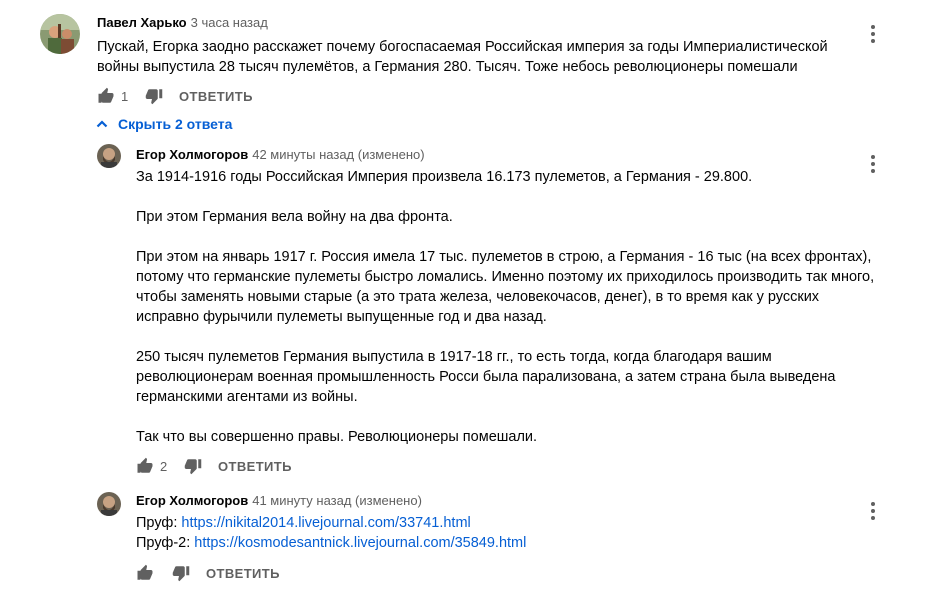 The width and height of the screenshot is (938, 594). What do you see at coordinates (175, 96) in the screenshot?
I see `comment-actions: 1 ОТВЕТИТЬ` at bounding box center [175, 96].